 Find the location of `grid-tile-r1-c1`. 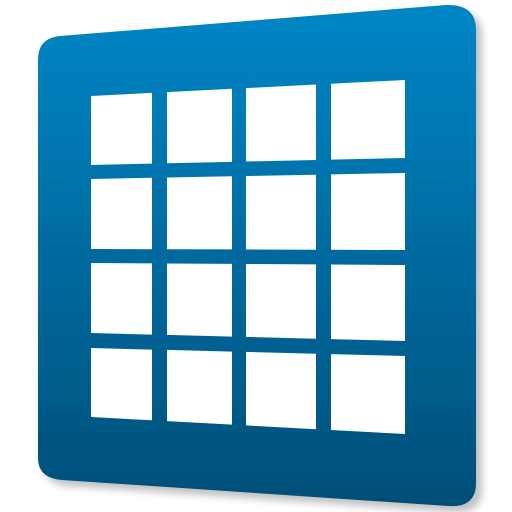

grid-tile-r1-c1 is located at coordinates (121, 128).